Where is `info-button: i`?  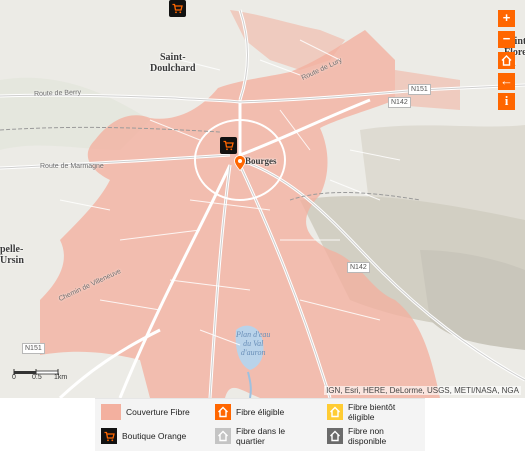
info-button: i is located at coordinates (506, 101).